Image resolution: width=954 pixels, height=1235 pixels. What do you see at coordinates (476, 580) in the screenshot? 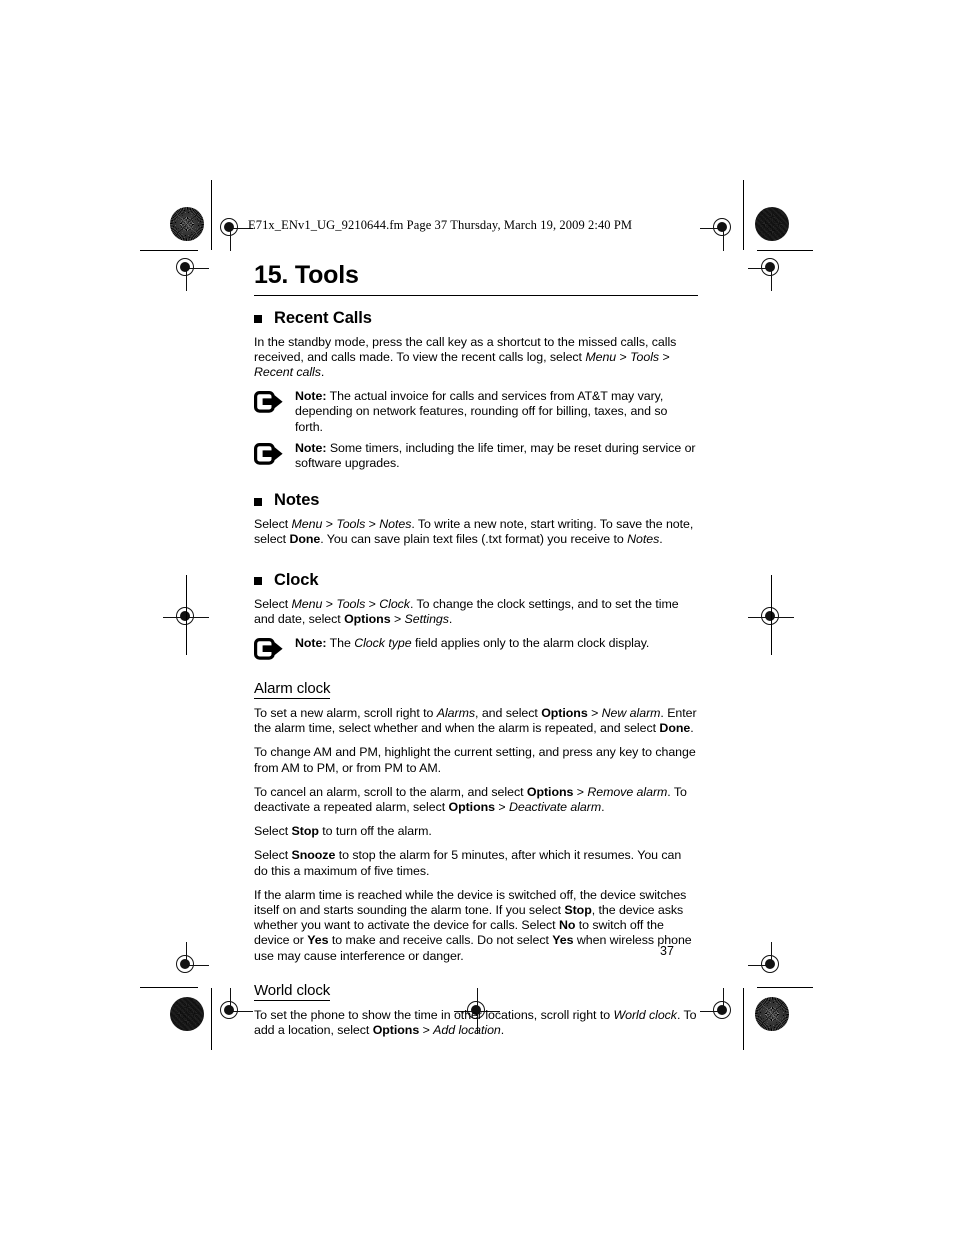
I see `section-heading-clock: Clock` at bounding box center [476, 580].